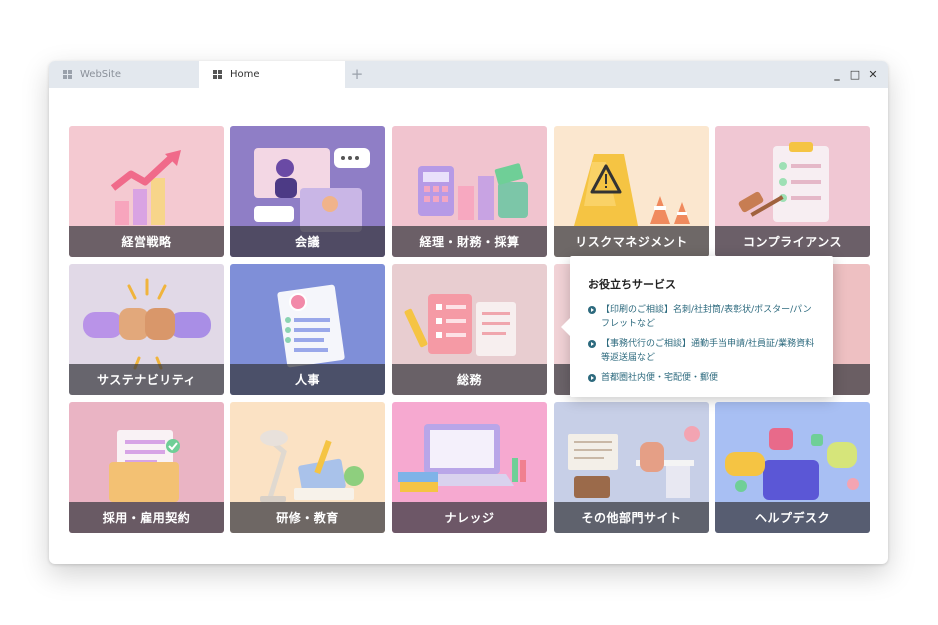  I want to click on tab-label: WebSite, so click(101, 74).